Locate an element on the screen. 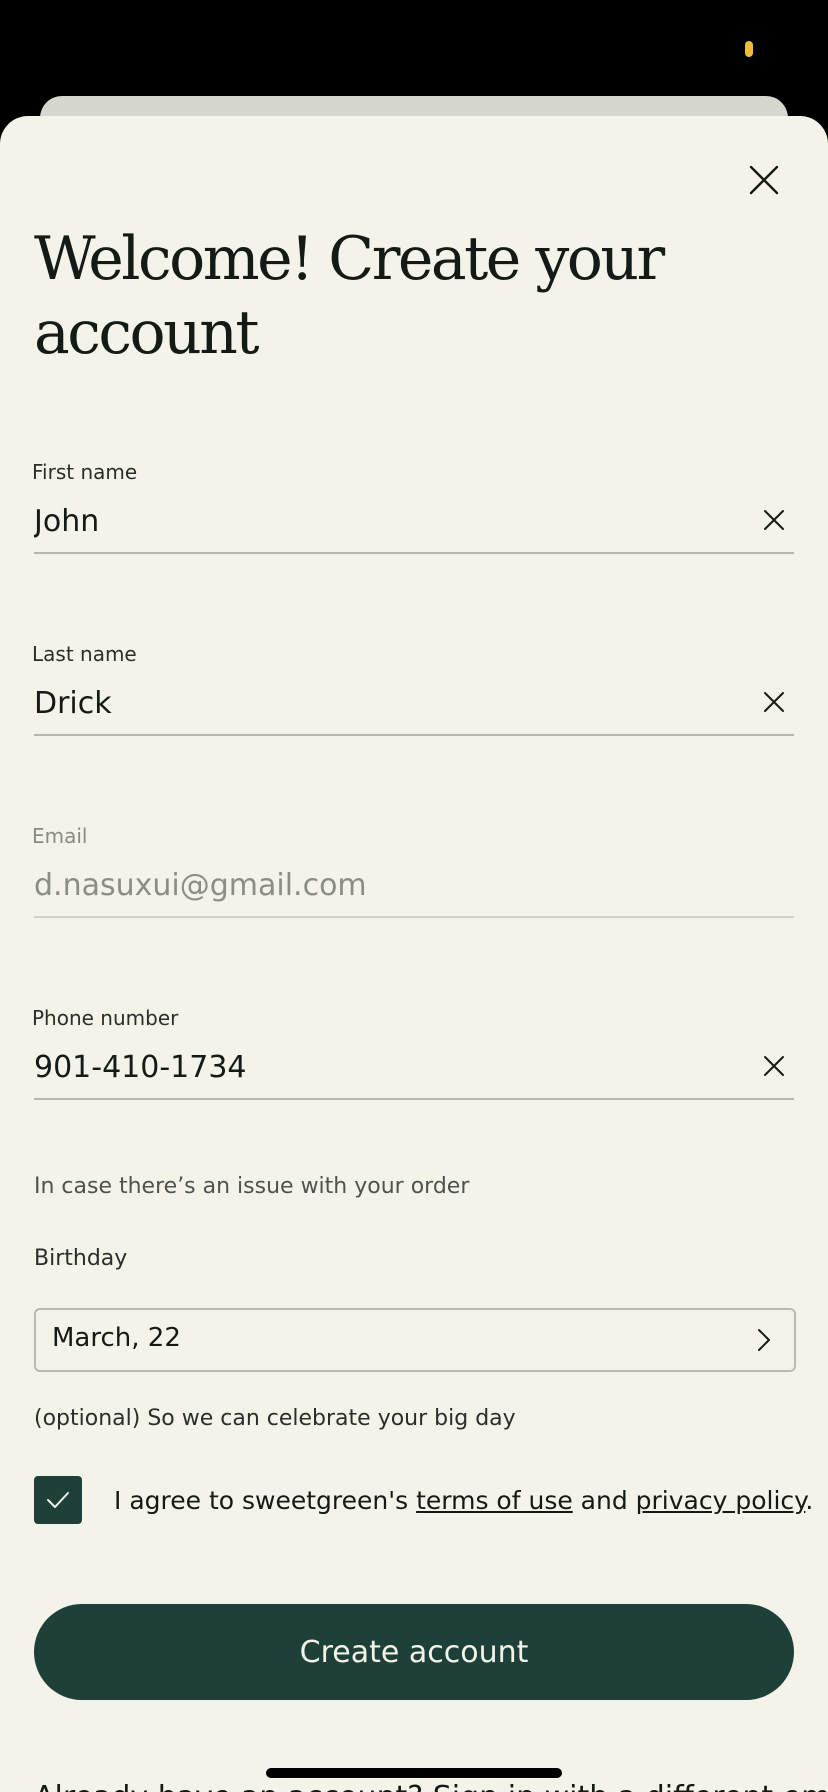  last-name-clear-button is located at coordinates (774, 702).